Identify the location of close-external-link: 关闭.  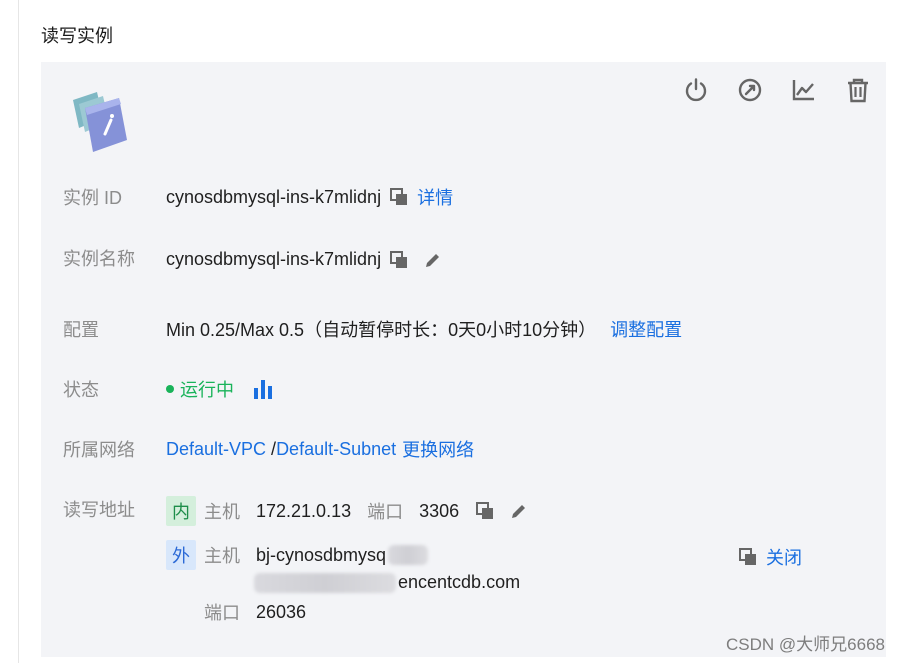
(784, 557).